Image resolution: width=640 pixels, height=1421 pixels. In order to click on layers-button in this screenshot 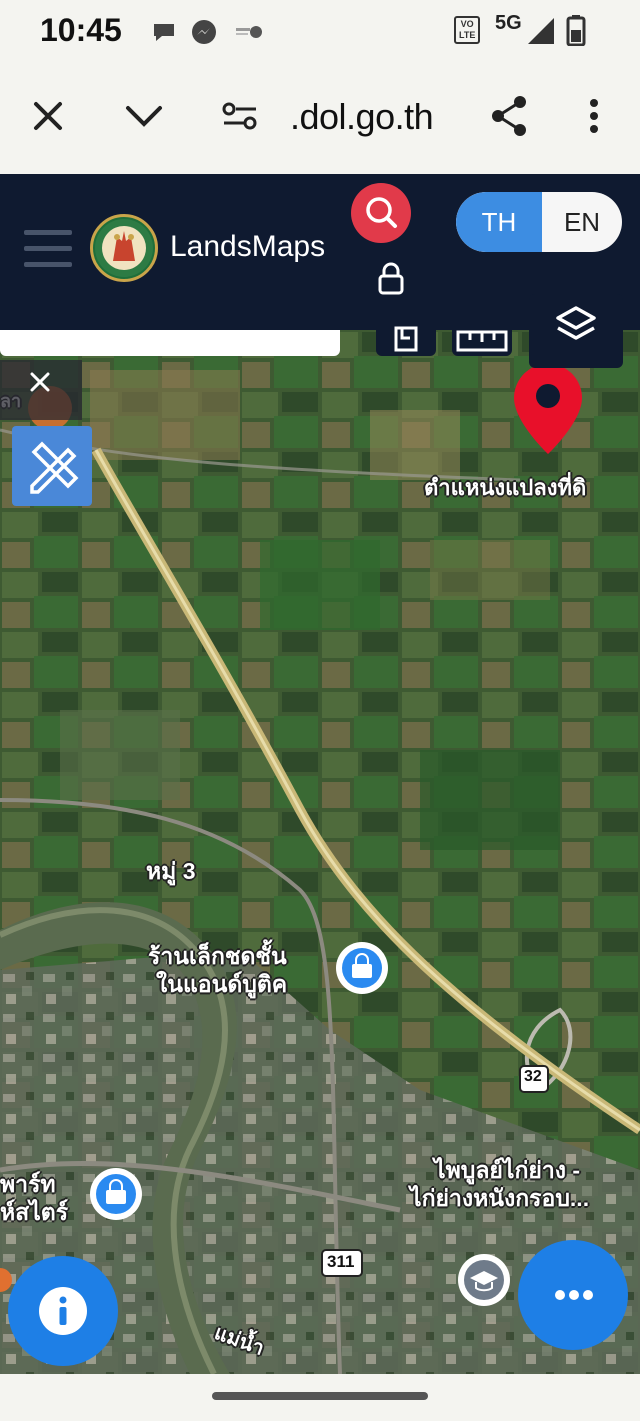, I will do `click(576, 331)`.